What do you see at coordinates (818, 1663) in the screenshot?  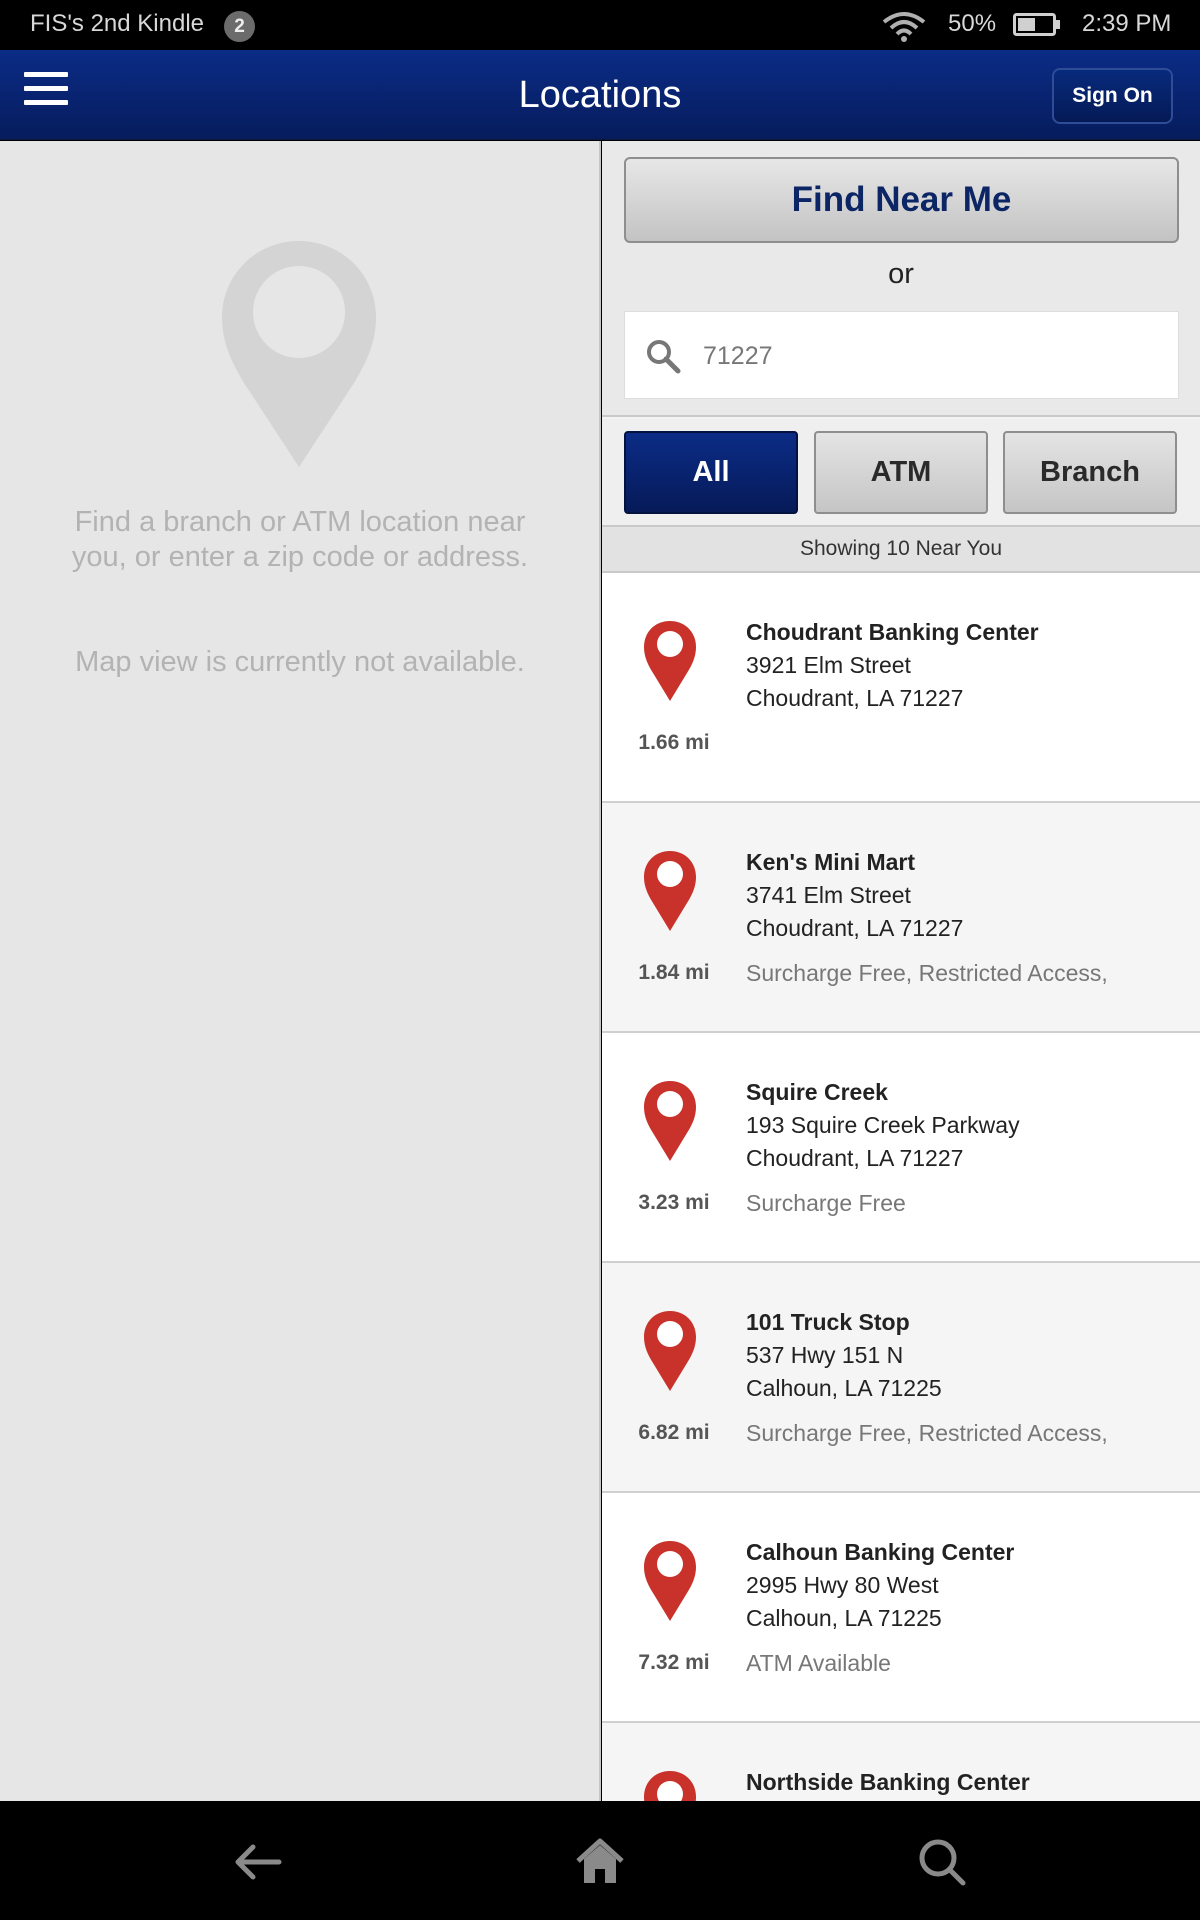 I see `location-features: ATM Available` at bounding box center [818, 1663].